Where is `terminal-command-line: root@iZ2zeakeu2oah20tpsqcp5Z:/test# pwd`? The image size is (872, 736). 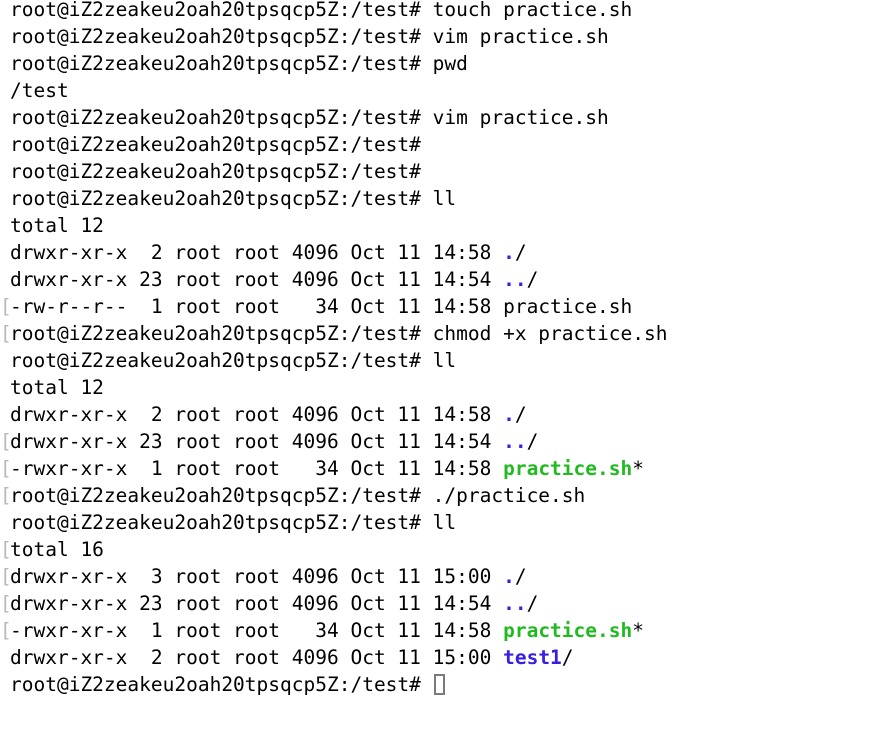 terminal-command-line: root@iZ2zeakeu2oah20tpsqcp5Z:/test# pwd is located at coordinates (436, 63).